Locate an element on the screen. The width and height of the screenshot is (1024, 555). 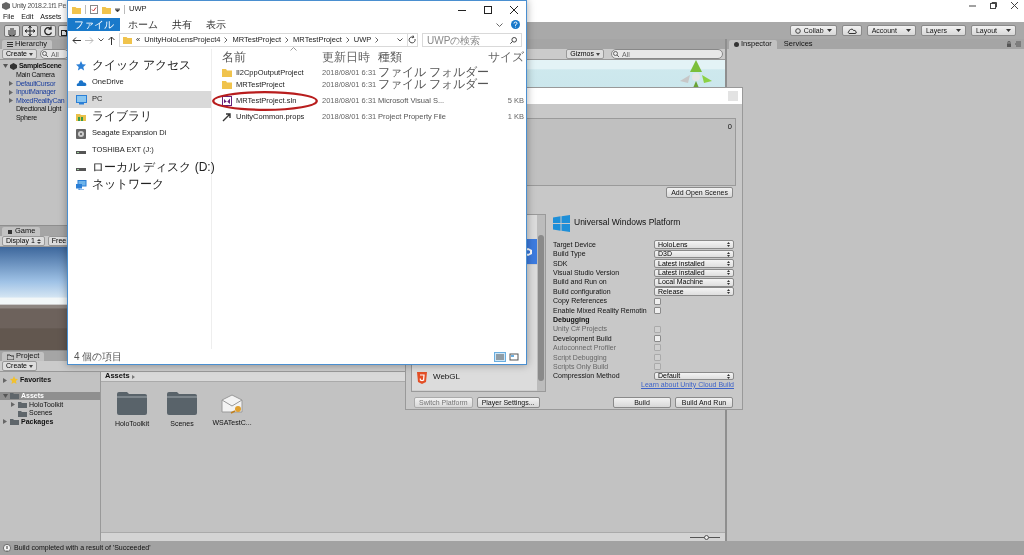
move-icon is located at coordinates (30, 30).